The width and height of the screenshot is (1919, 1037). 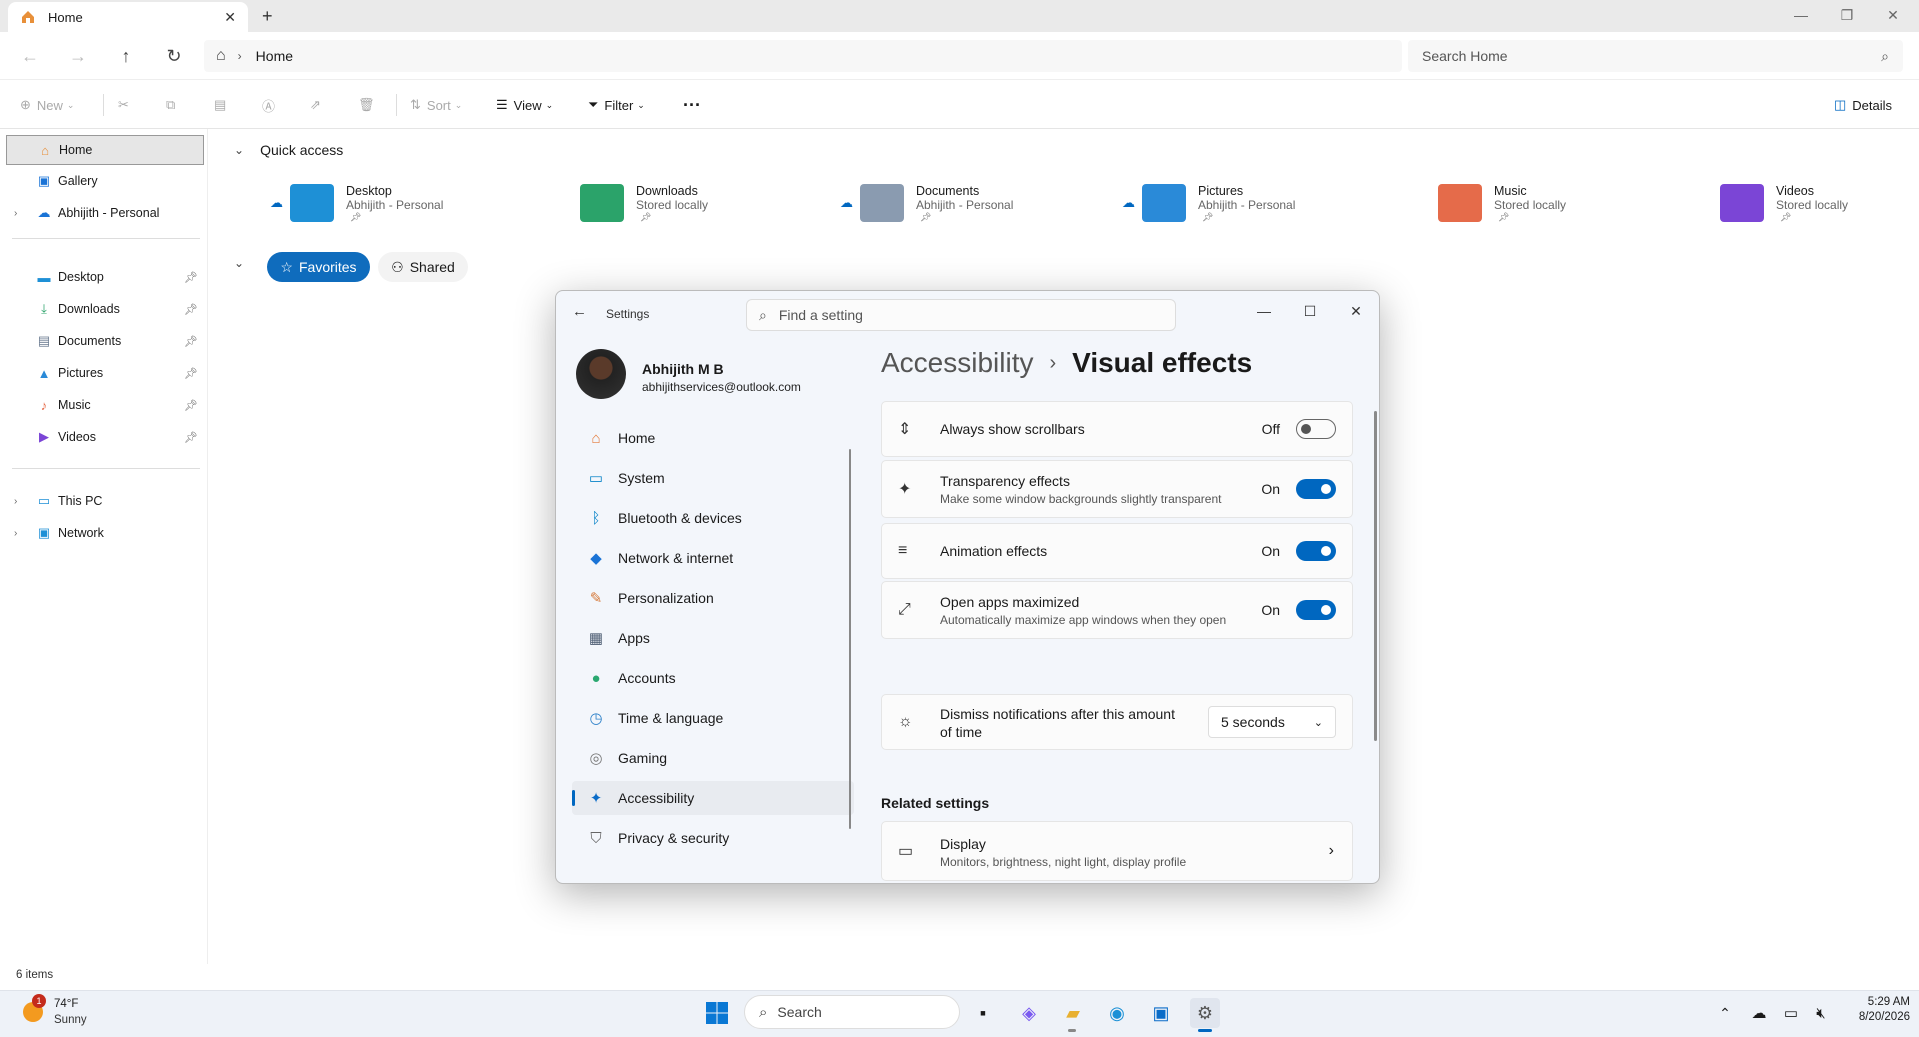 What do you see at coordinates (126, 56) in the screenshot?
I see `up-button: ↑` at bounding box center [126, 56].